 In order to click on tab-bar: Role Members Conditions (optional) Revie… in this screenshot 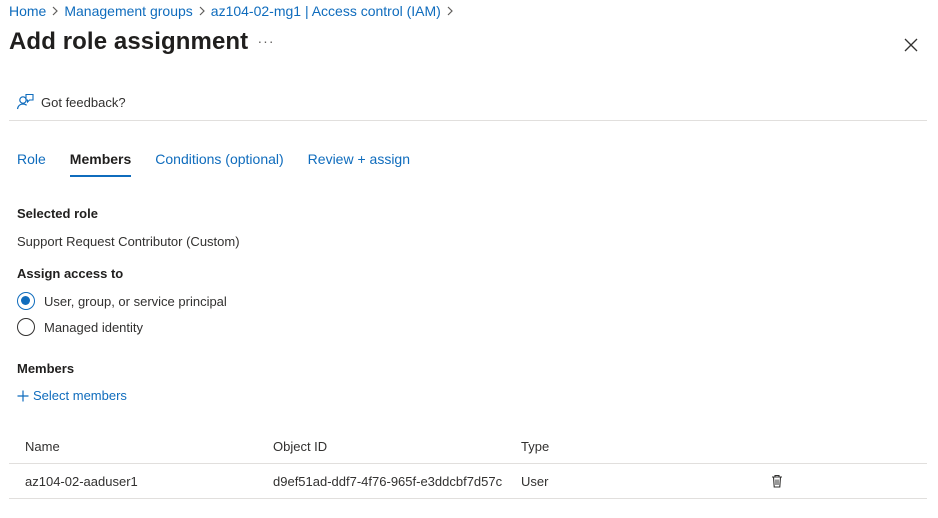, I will do `click(225, 164)`.